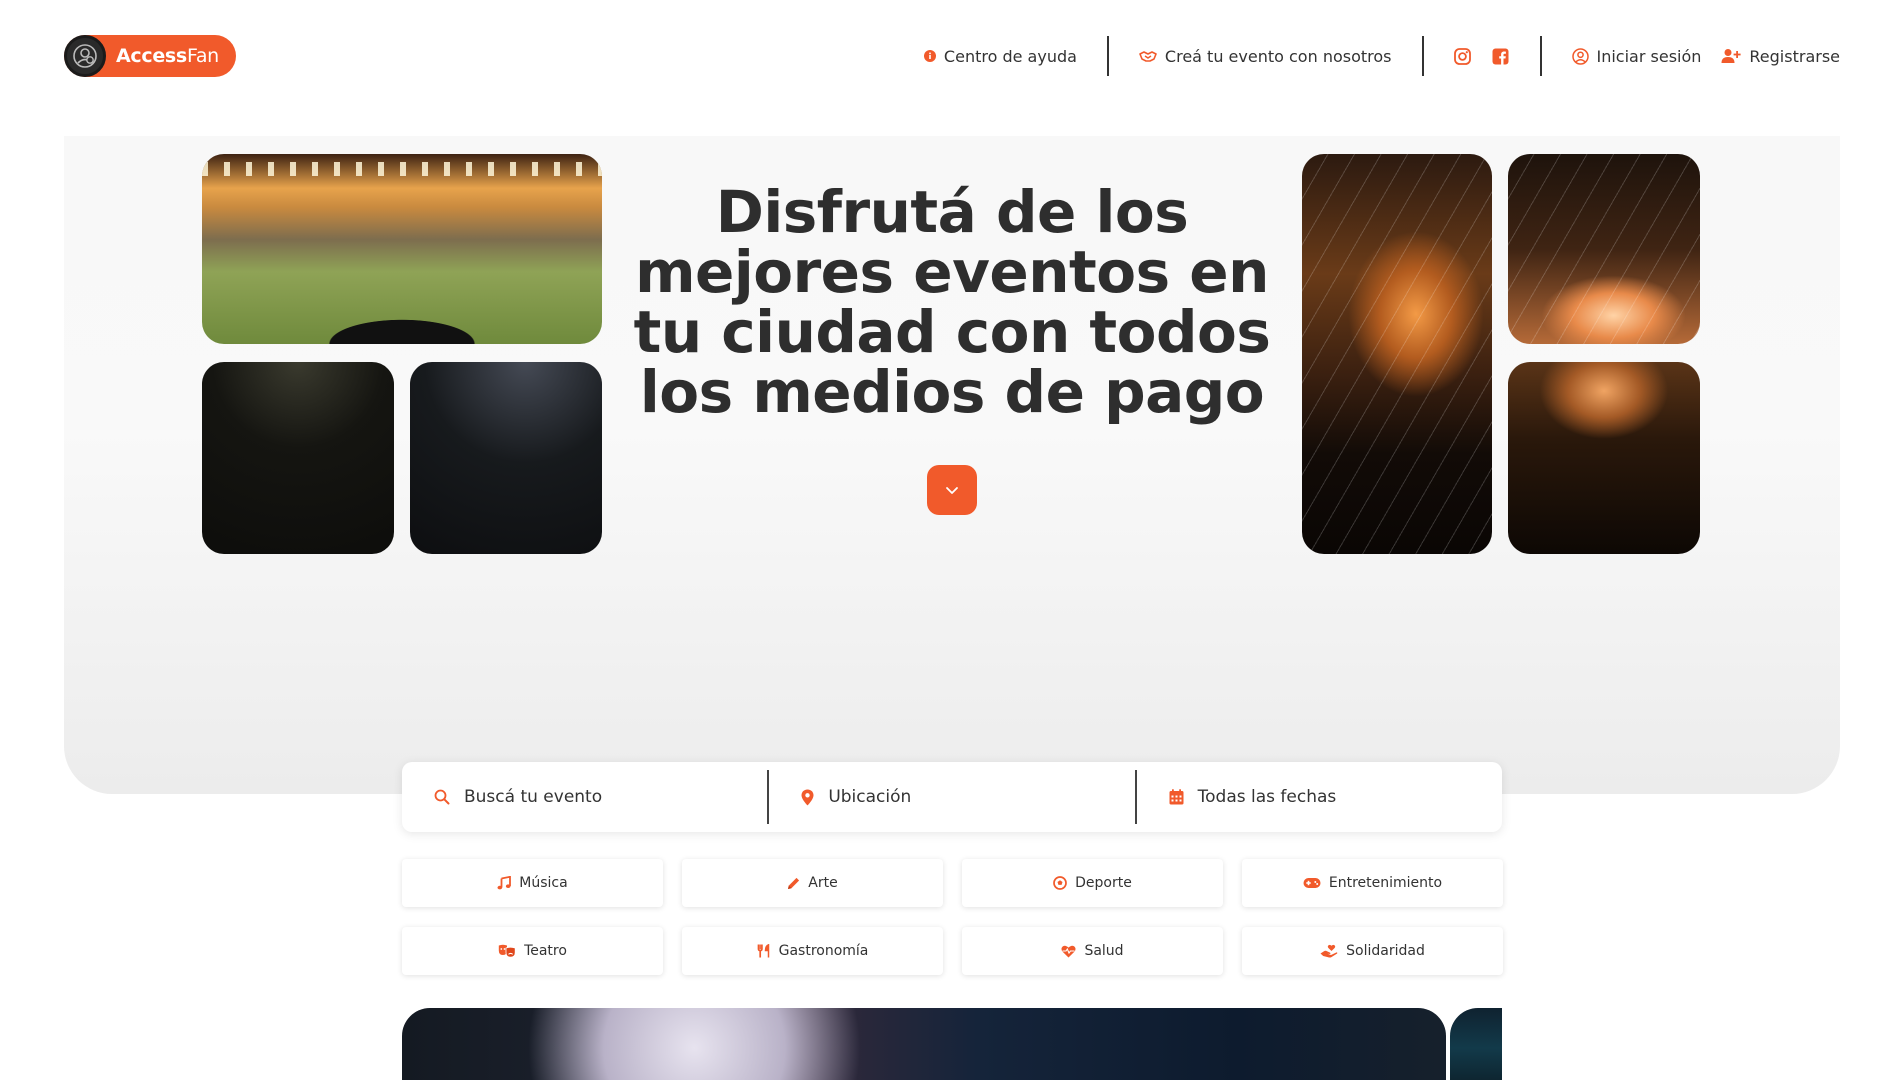 This screenshot has height=1080, width=1904. I want to click on scroll-down-button, so click(952, 490).